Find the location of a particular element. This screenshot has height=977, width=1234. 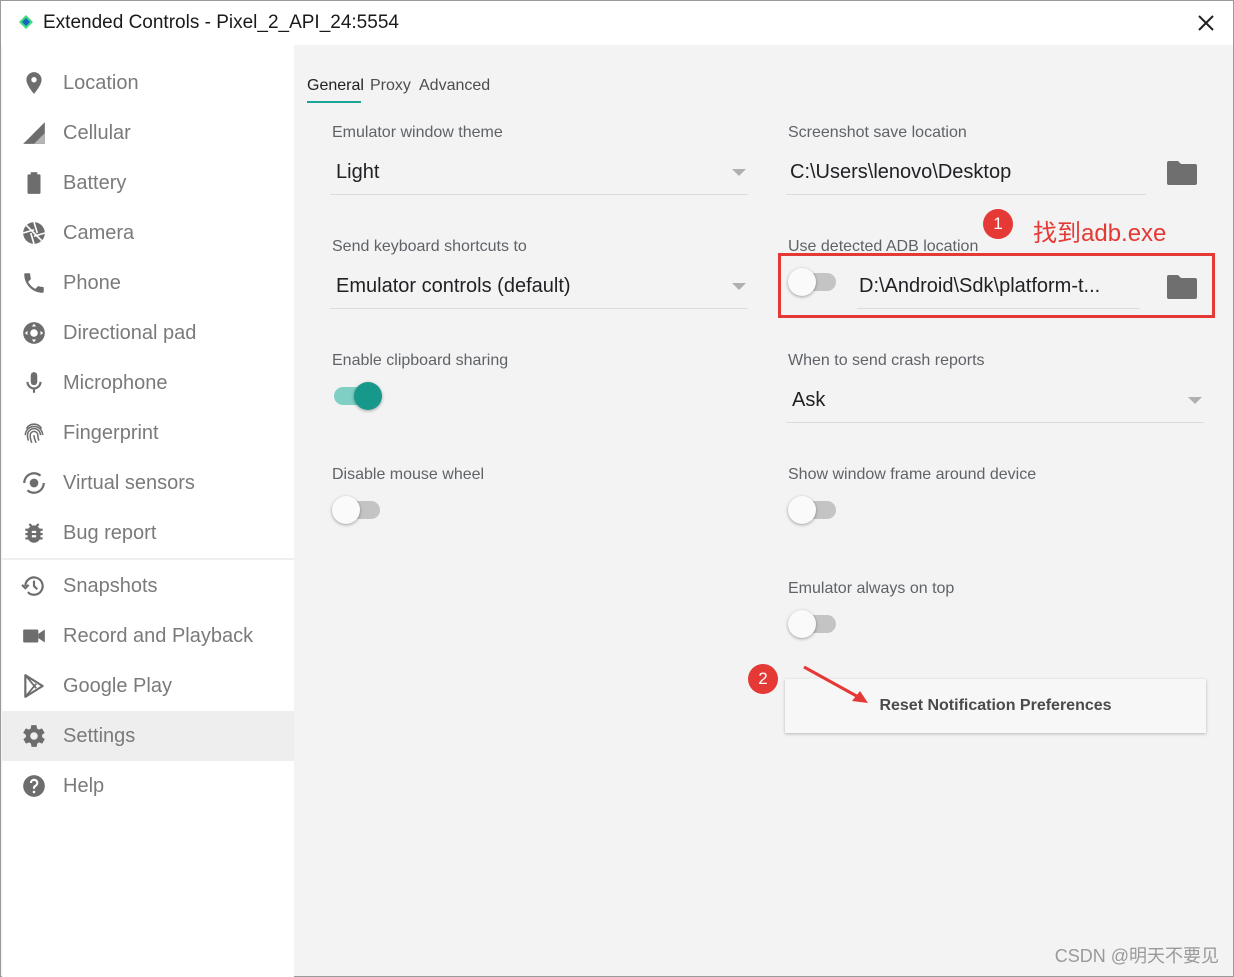

sidebar-item-directional-pad: Directional pad is located at coordinates (148, 333).